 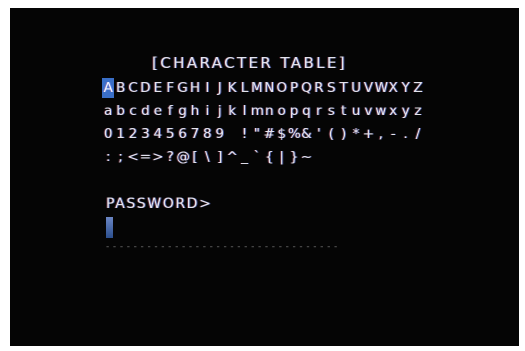 What do you see at coordinates (269, 88) in the screenshot?
I see `char-cell: N` at bounding box center [269, 88].